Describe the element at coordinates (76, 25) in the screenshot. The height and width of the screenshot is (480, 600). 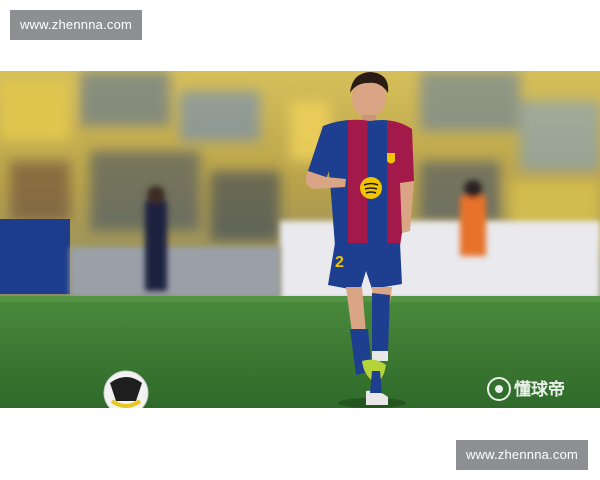
I see `watermark-badge-top: www.zhennna.com` at that location.